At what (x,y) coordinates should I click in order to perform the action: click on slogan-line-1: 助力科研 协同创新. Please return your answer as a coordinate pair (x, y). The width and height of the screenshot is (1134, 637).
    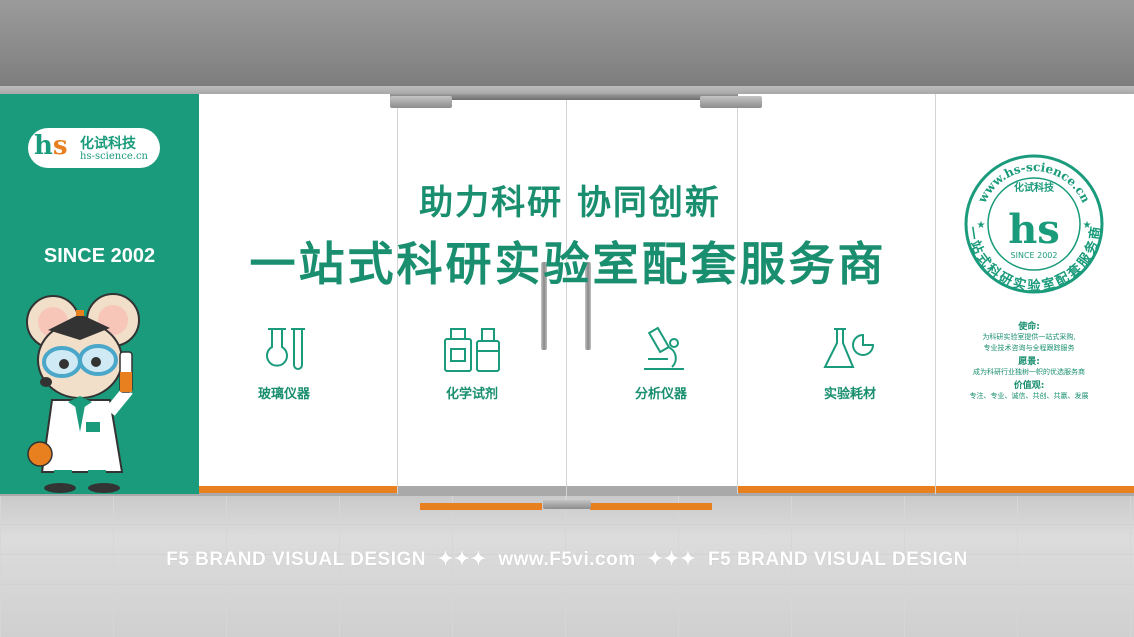
    Looking at the image, I should click on (570, 203).